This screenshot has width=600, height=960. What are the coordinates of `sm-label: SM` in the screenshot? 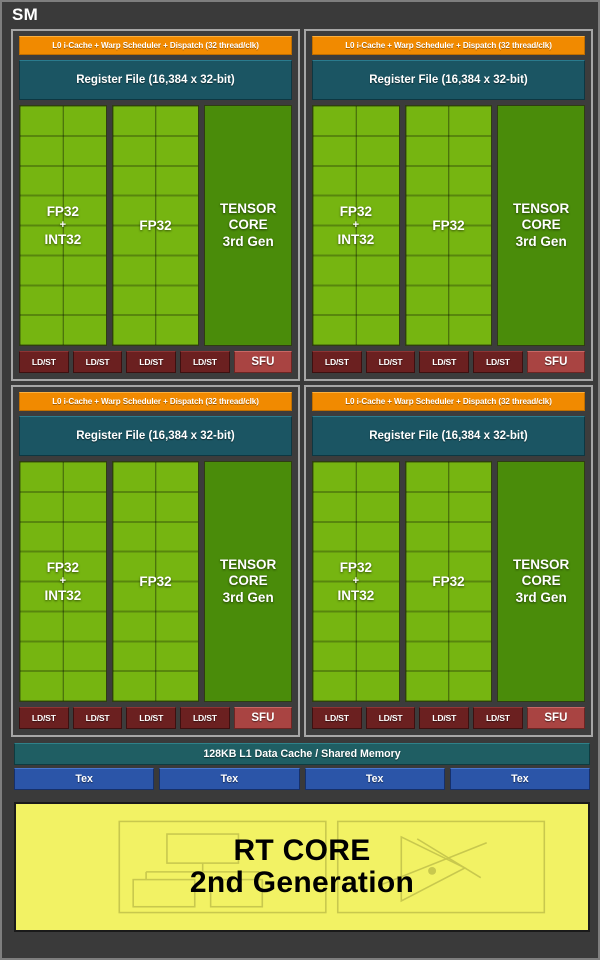 It's located at (25, 14).